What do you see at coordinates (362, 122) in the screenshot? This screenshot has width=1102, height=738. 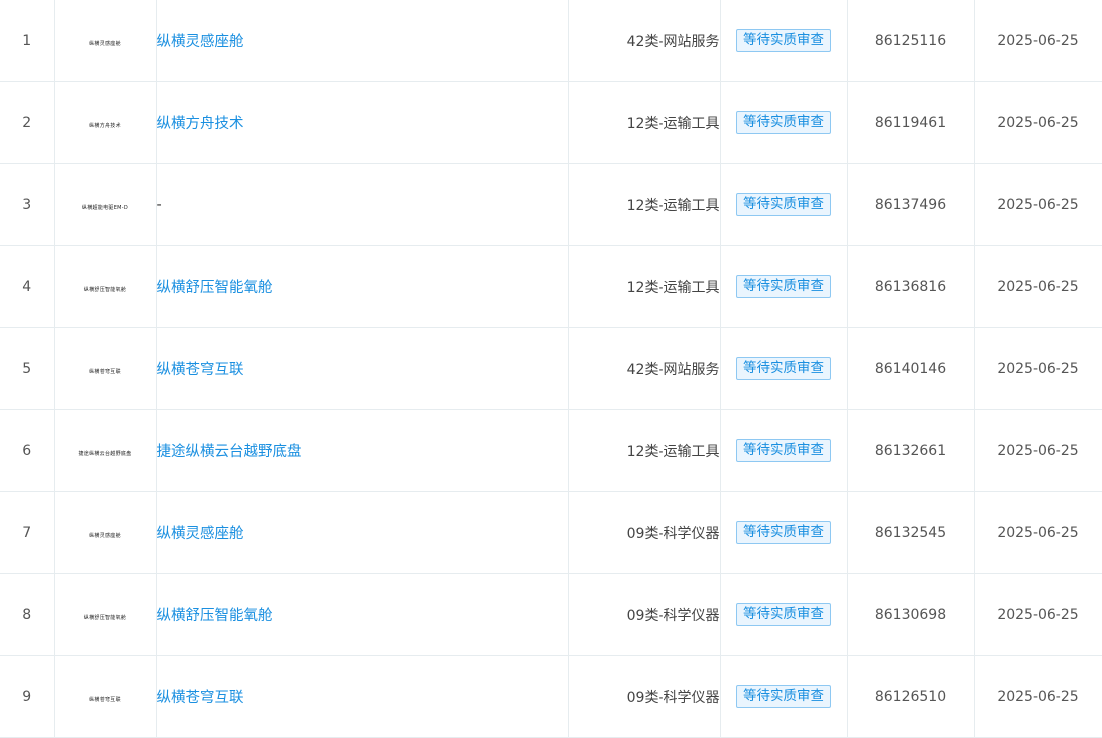 I see `trademark-name-cell: 纵横方舟技术` at bounding box center [362, 122].